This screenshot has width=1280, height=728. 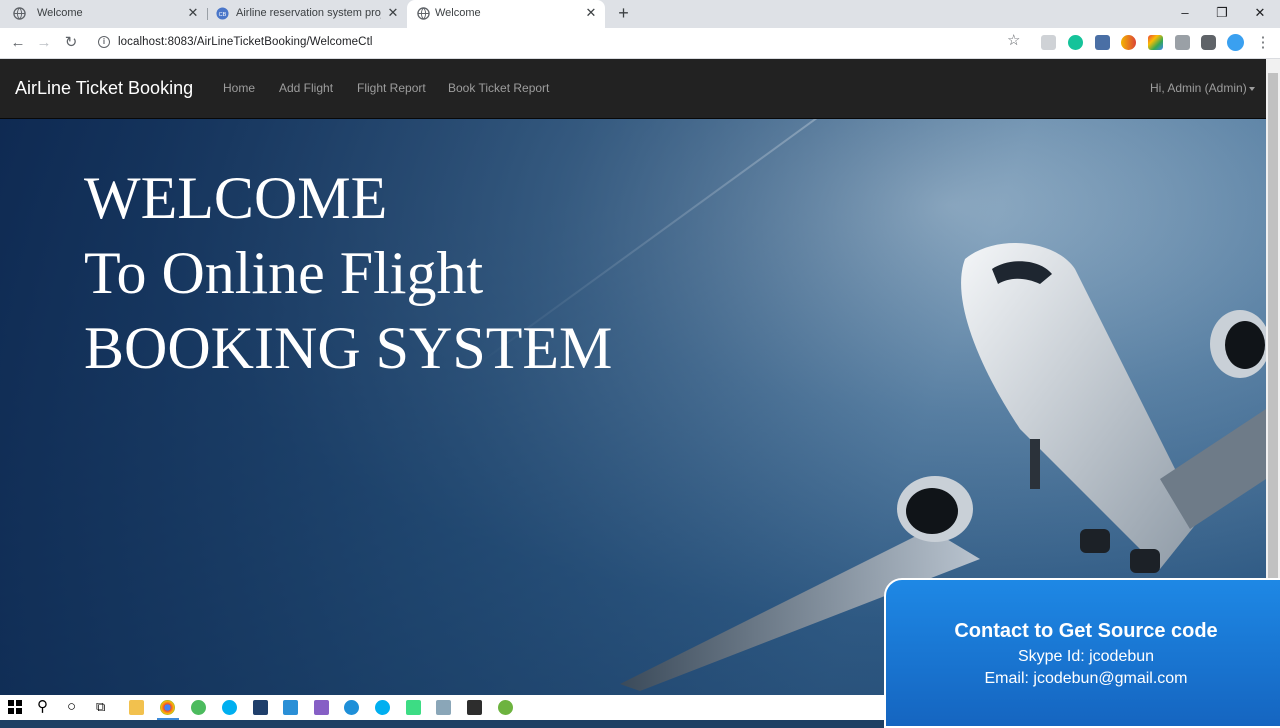 I want to click on window-close-button: ✕, so click(x=1260, y=13).